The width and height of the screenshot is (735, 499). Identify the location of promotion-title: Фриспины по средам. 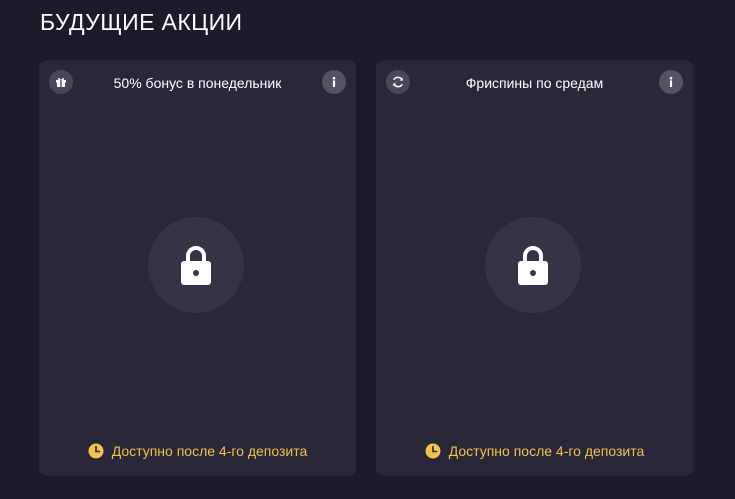
(534, 83).